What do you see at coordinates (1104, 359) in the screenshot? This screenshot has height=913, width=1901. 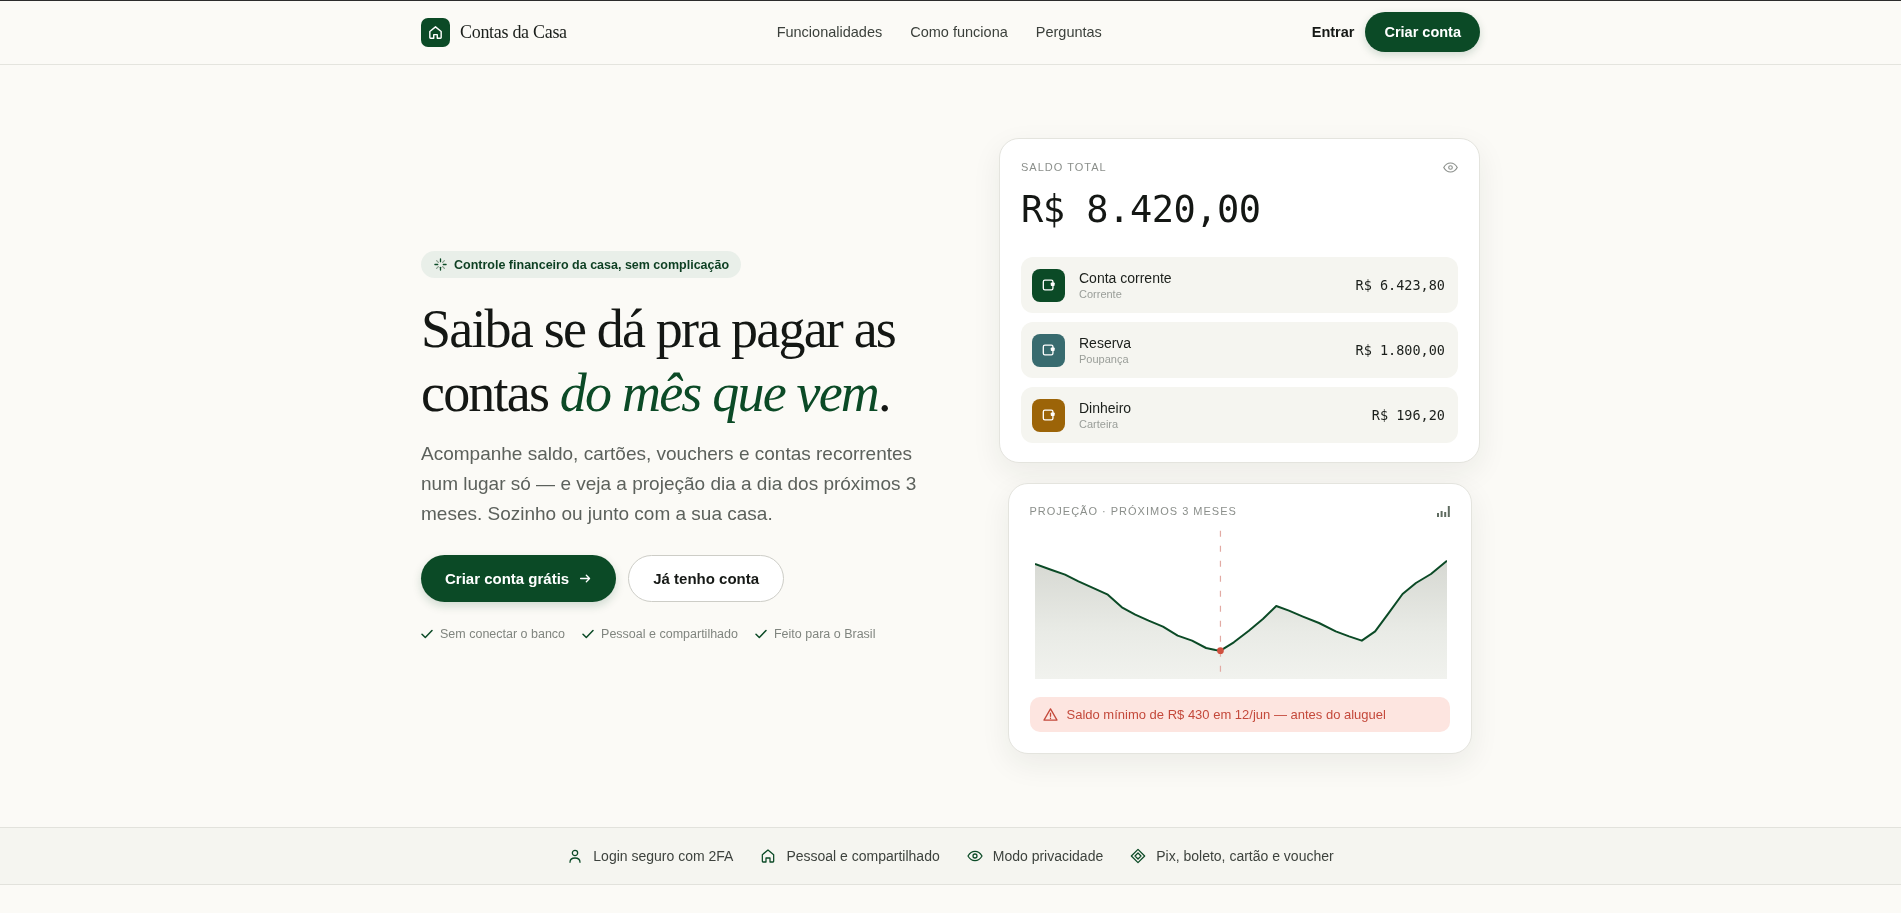 I see `account-type: Poupança` at bounding box center [1104, 359].